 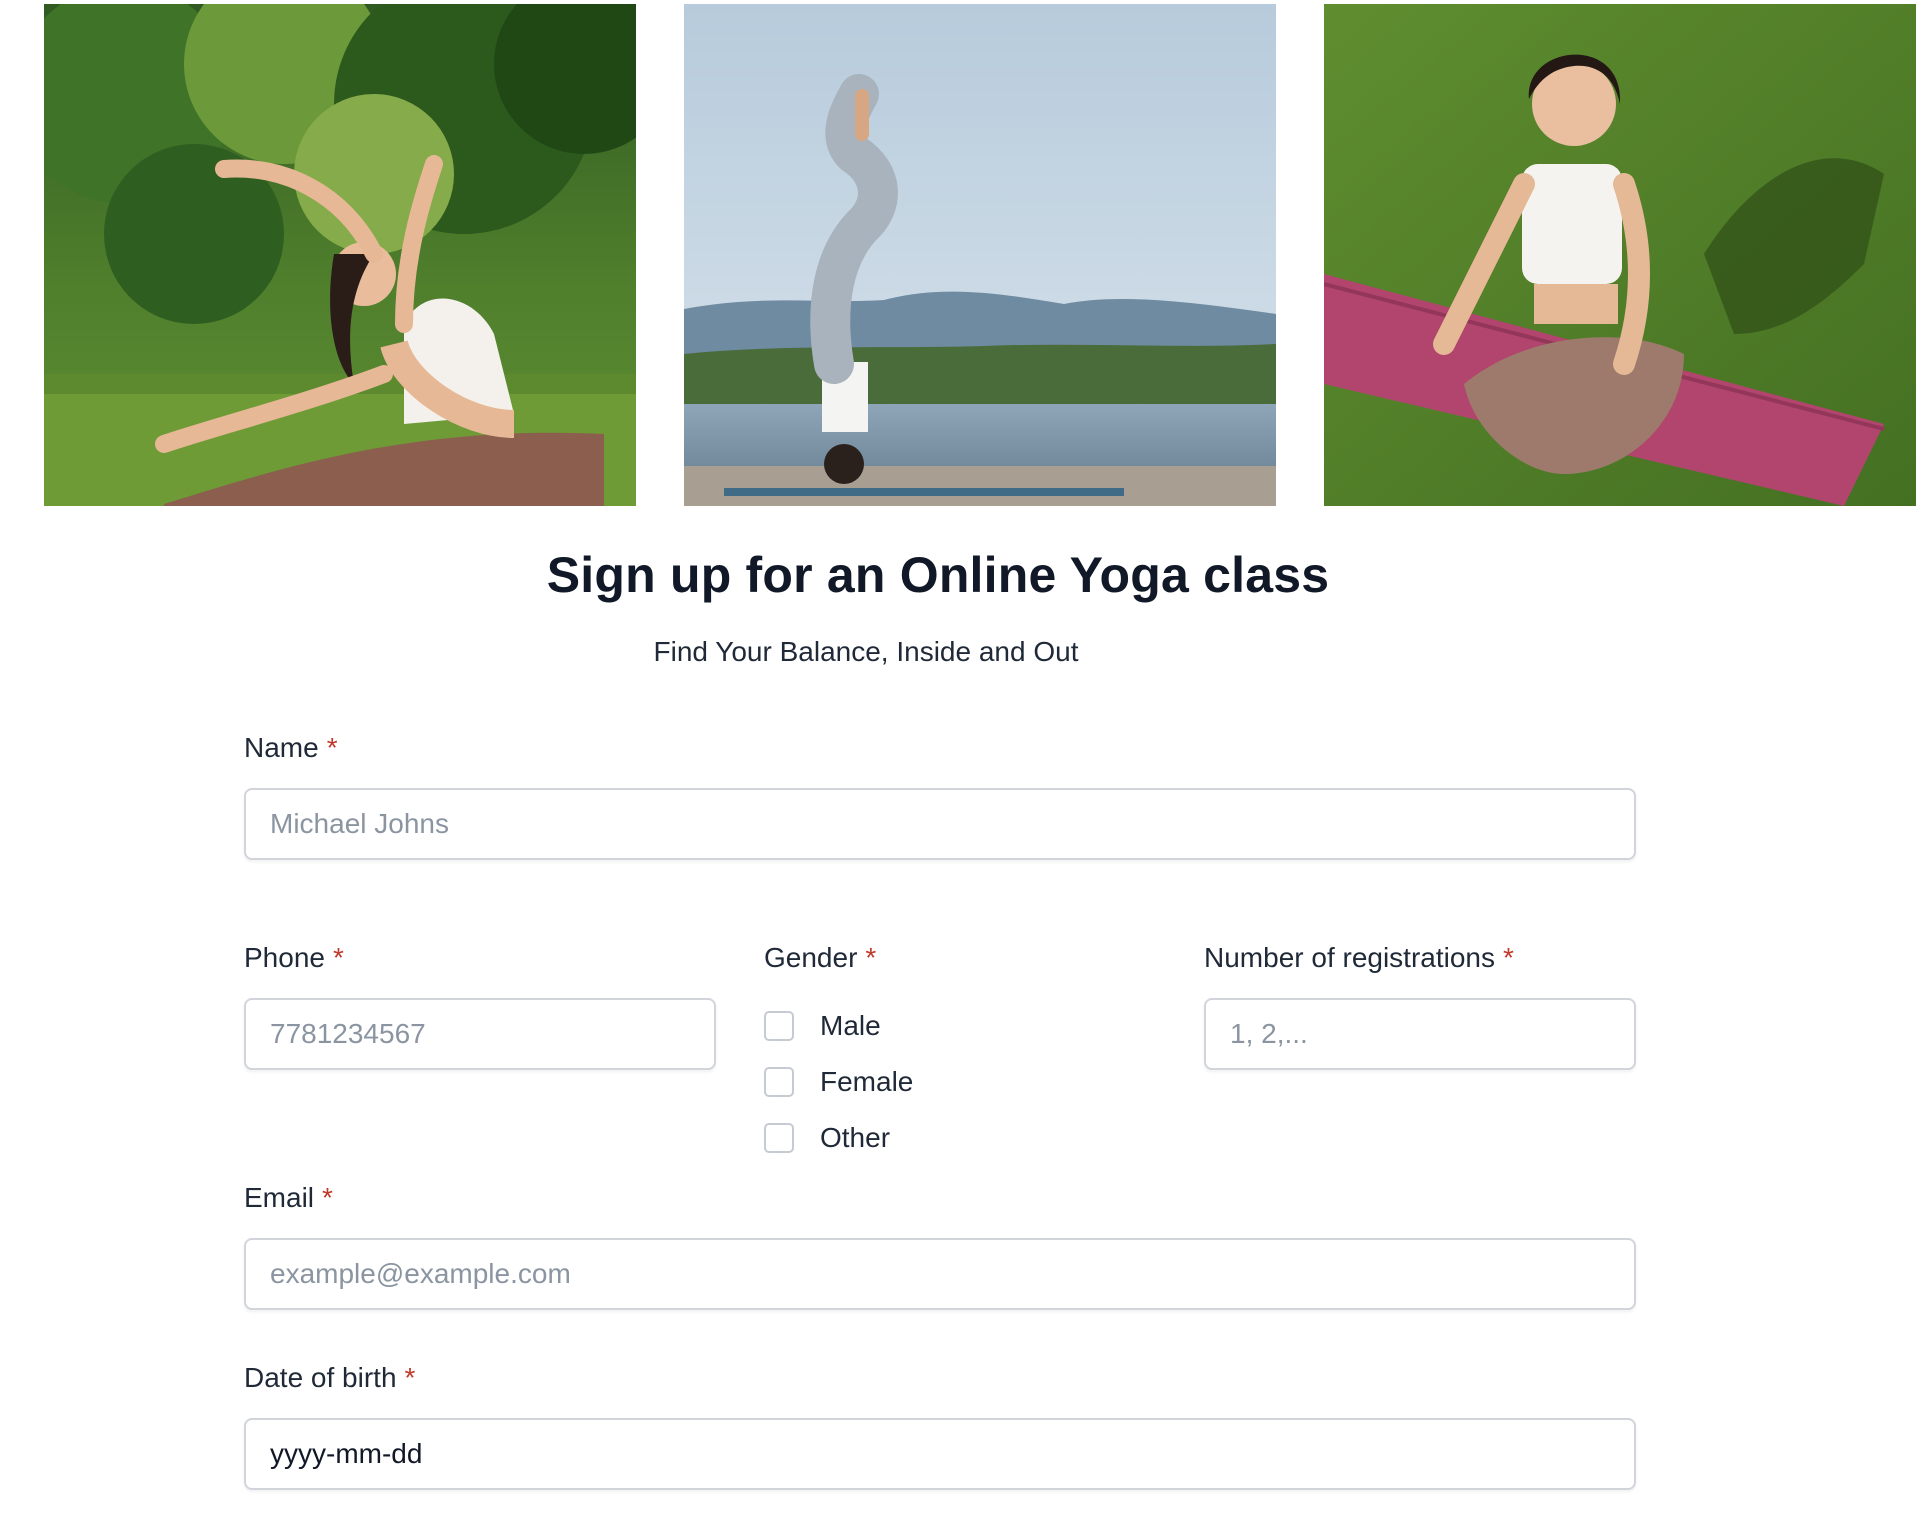 I want to click on male-checkbox, so click(x=779, y=1026).